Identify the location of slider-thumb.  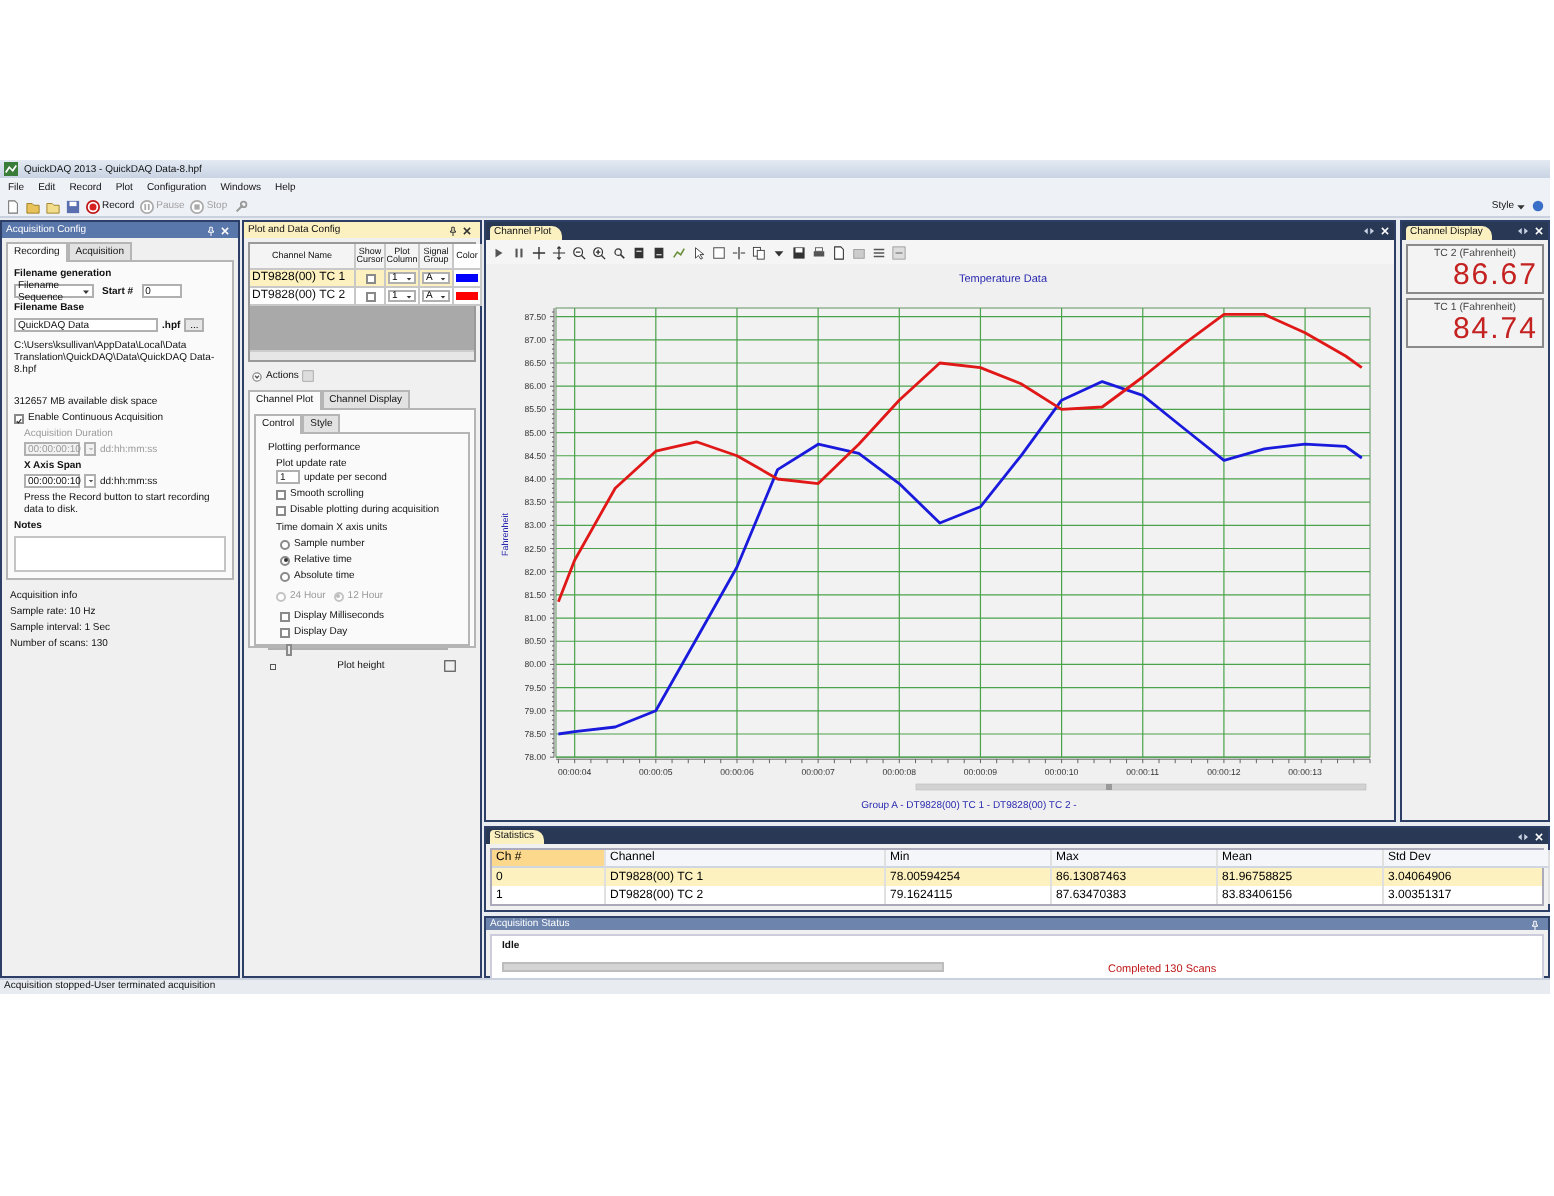
(288, 650).